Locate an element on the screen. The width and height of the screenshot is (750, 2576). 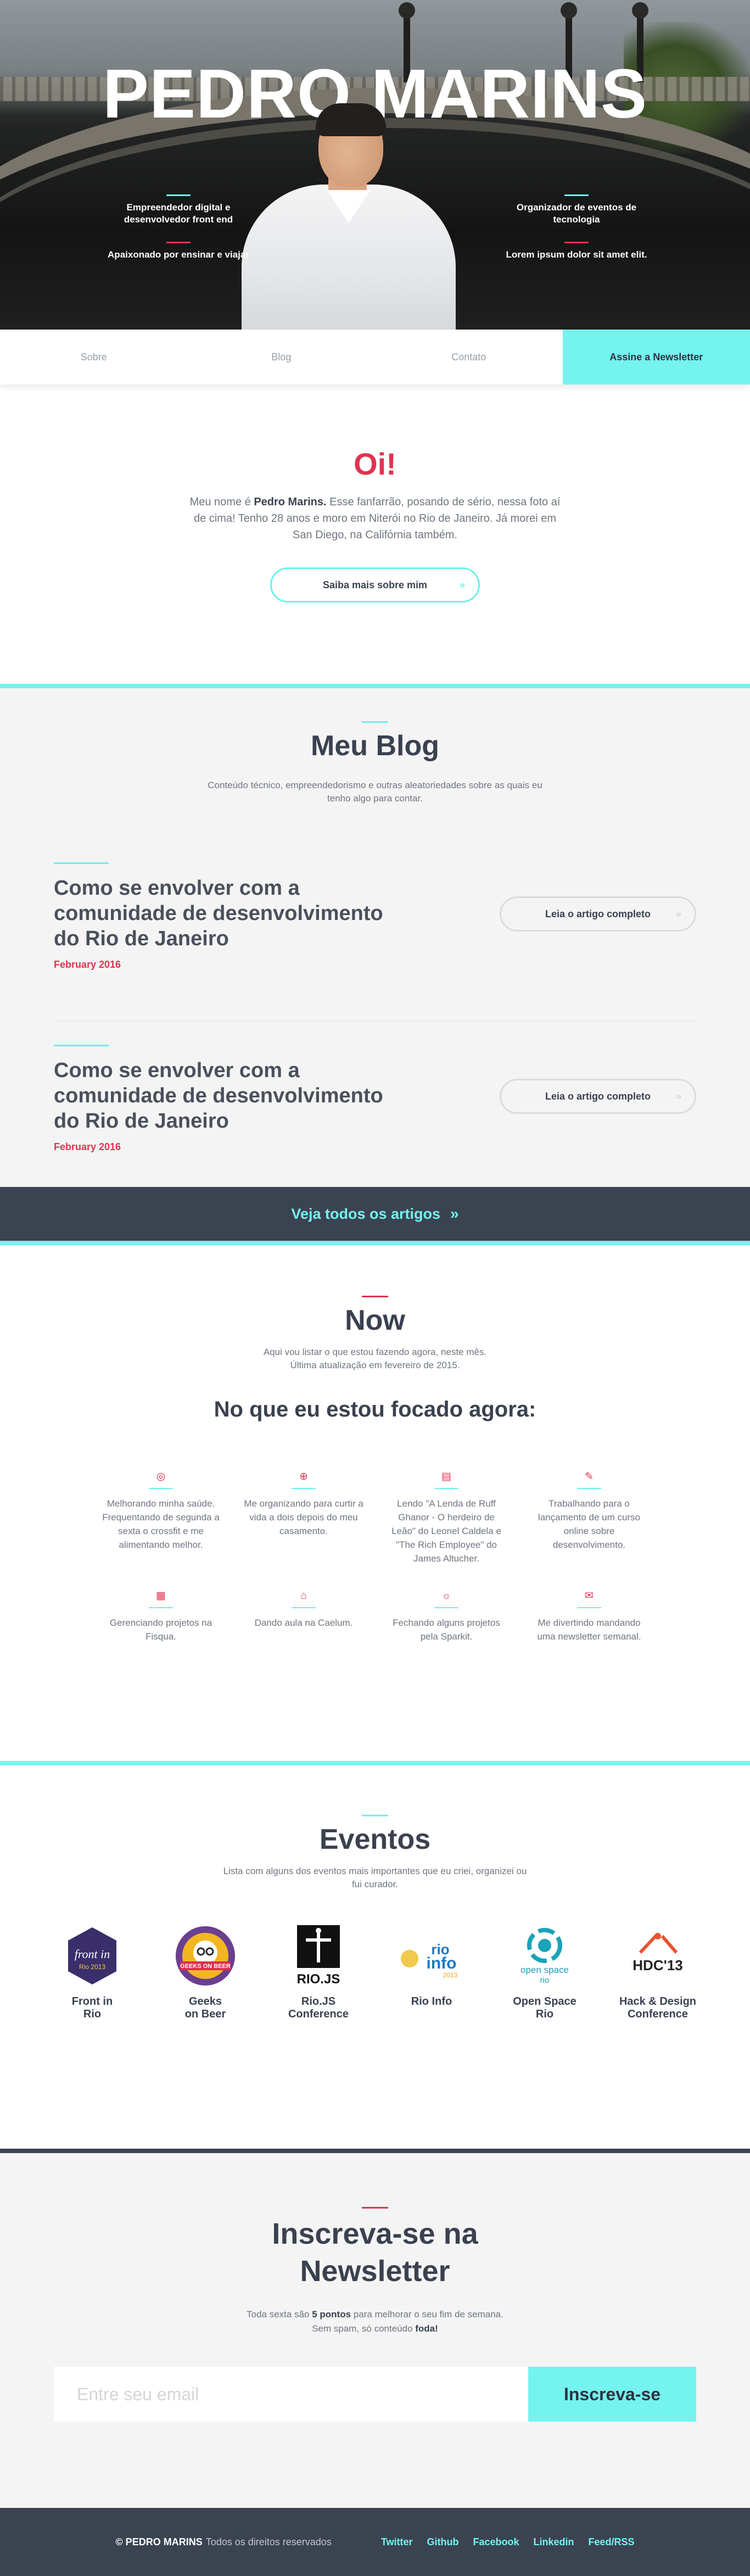
event-item: open space rio Open SpaceRio is located at coordinates (544, 1973).